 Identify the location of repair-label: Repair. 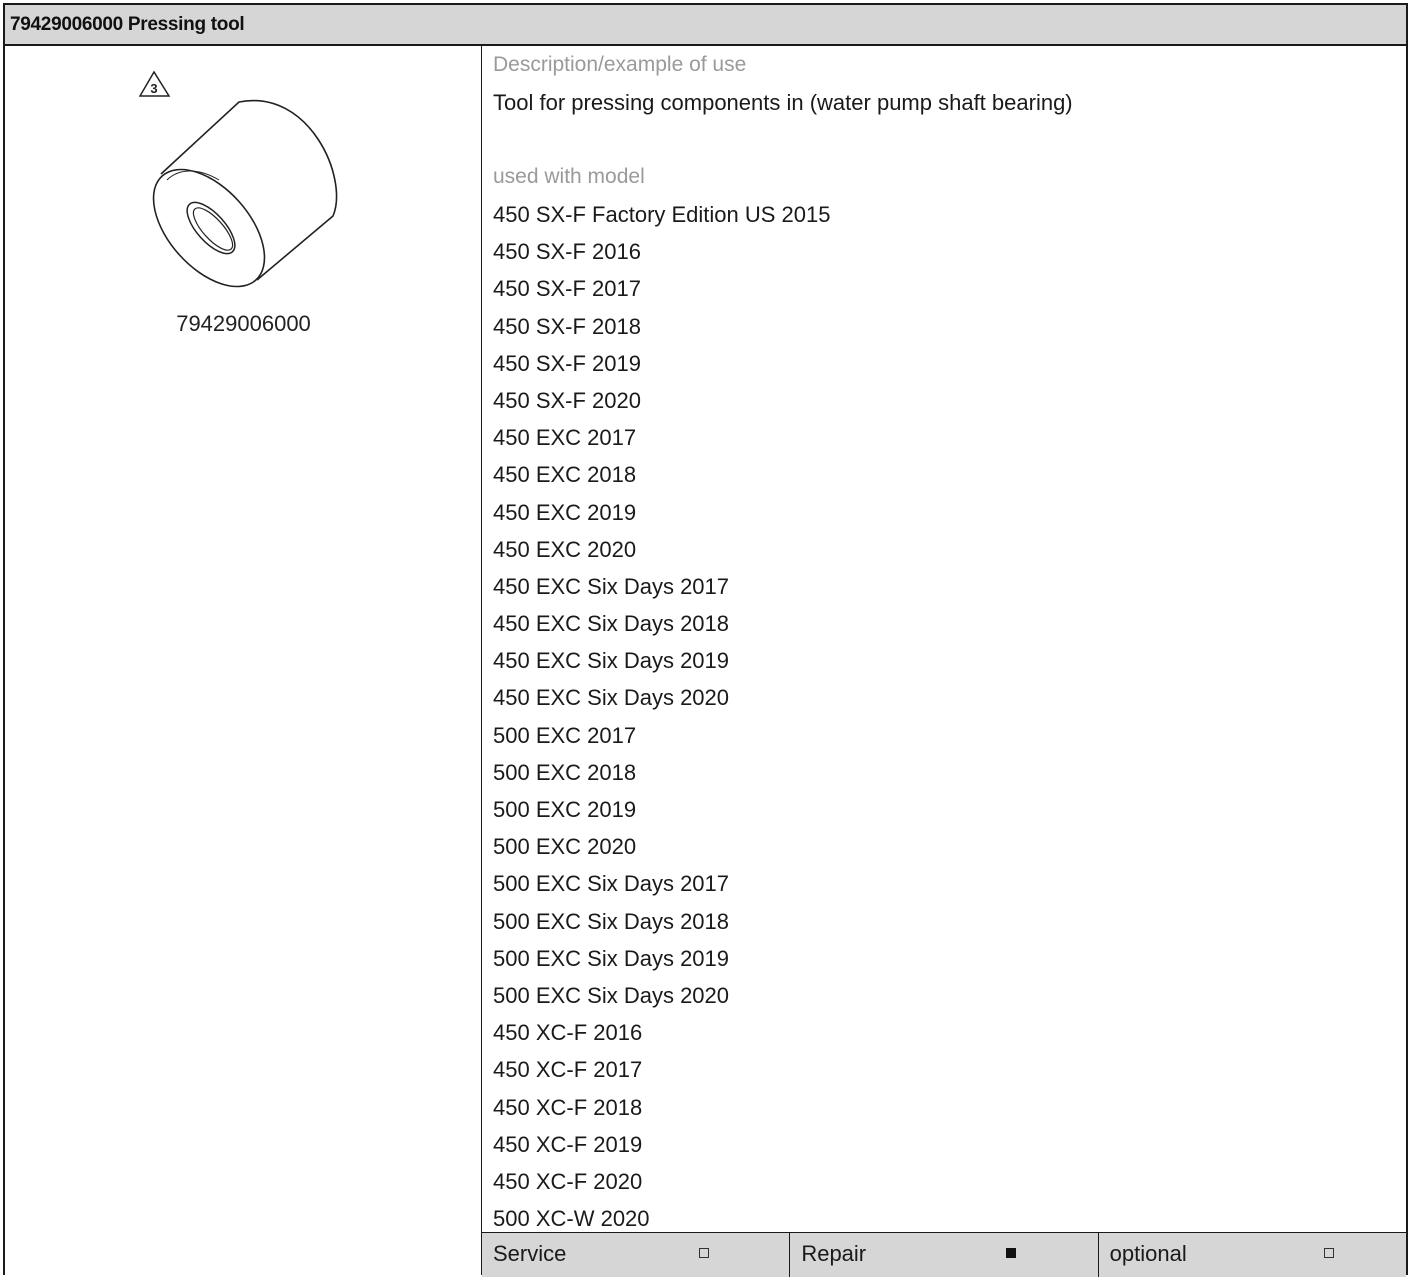
(834, 1253).